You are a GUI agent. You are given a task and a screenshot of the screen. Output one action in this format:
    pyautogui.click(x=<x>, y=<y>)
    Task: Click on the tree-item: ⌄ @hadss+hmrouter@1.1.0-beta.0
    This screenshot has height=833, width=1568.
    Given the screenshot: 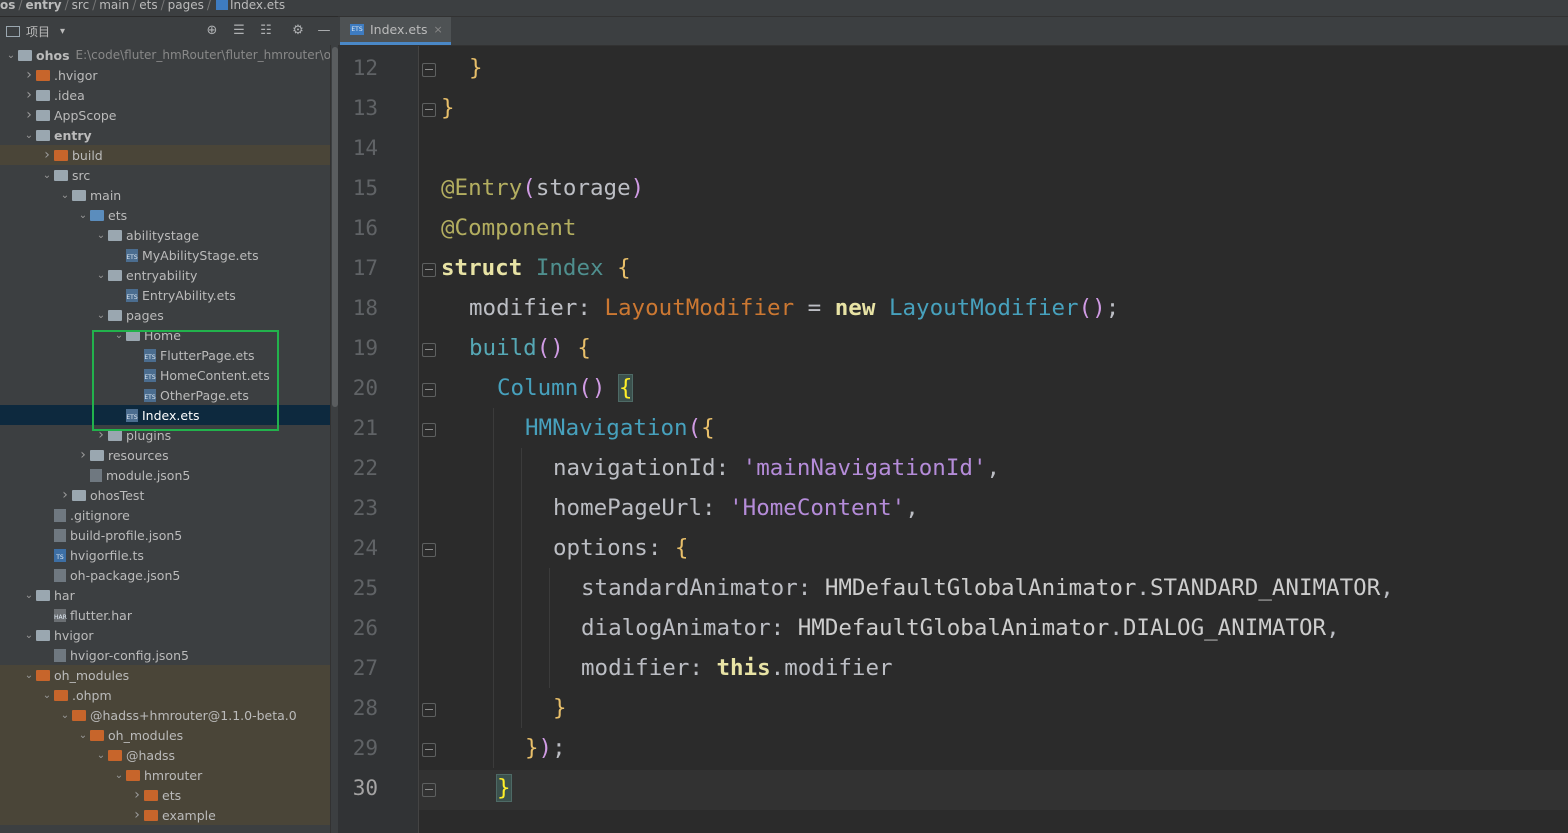 What is the action you would take?
    pyautogui.click(x=165, y=715)
    